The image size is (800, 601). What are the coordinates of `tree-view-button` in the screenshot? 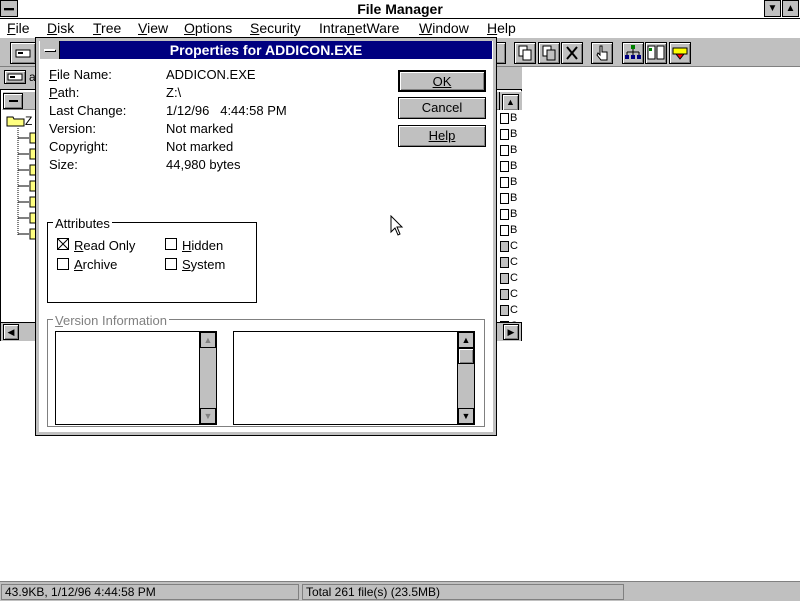 It's located at (633, 53).